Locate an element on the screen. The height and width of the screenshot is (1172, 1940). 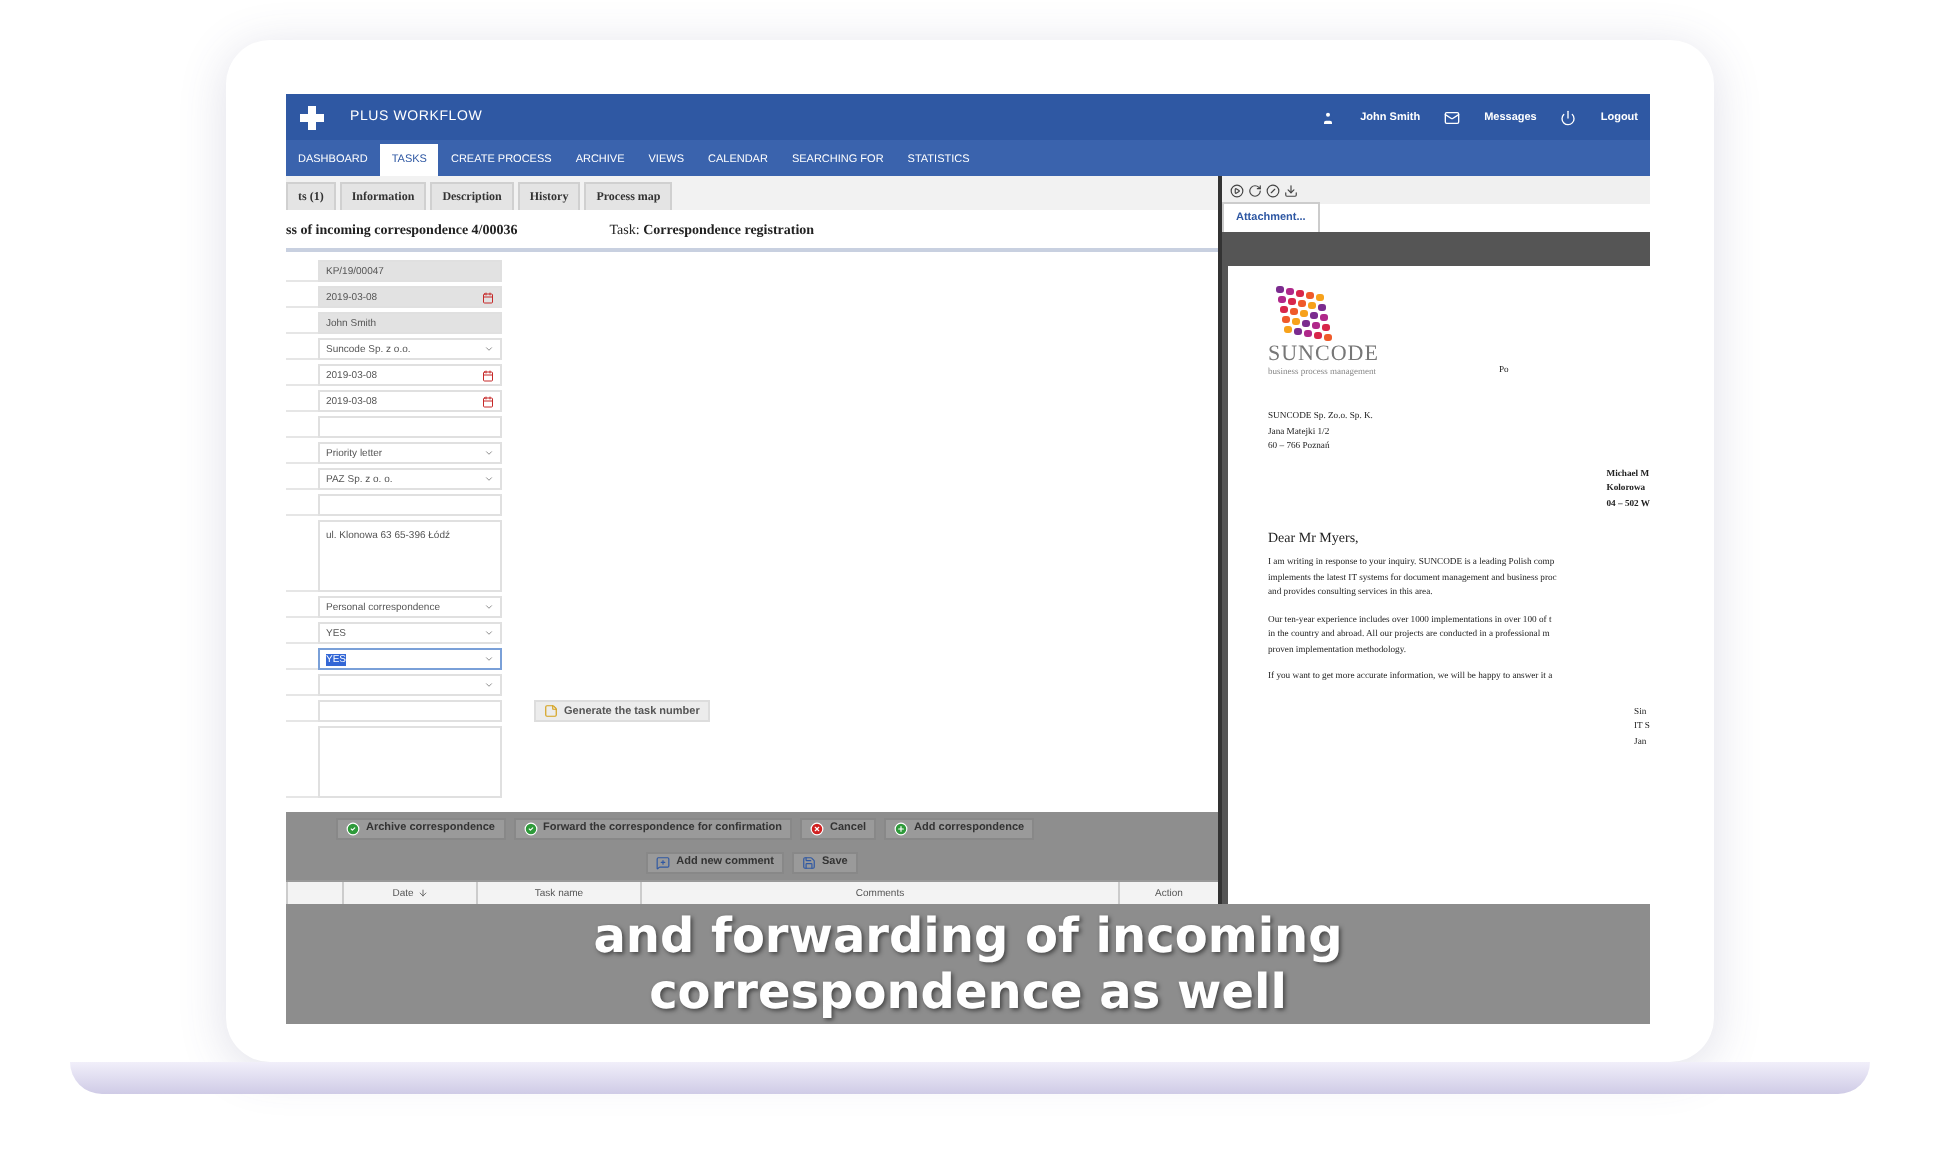
caption-text: and forwarding of incoming is located at coordinates (968, 936).